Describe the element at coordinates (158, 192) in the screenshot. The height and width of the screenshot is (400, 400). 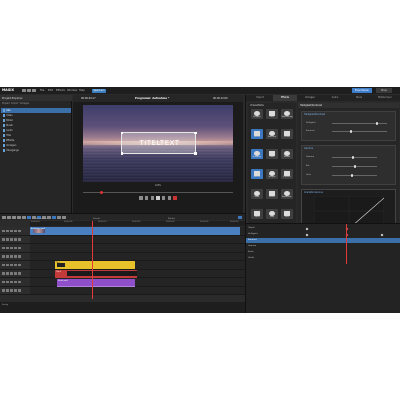
I see `scrub-bar` at that location.